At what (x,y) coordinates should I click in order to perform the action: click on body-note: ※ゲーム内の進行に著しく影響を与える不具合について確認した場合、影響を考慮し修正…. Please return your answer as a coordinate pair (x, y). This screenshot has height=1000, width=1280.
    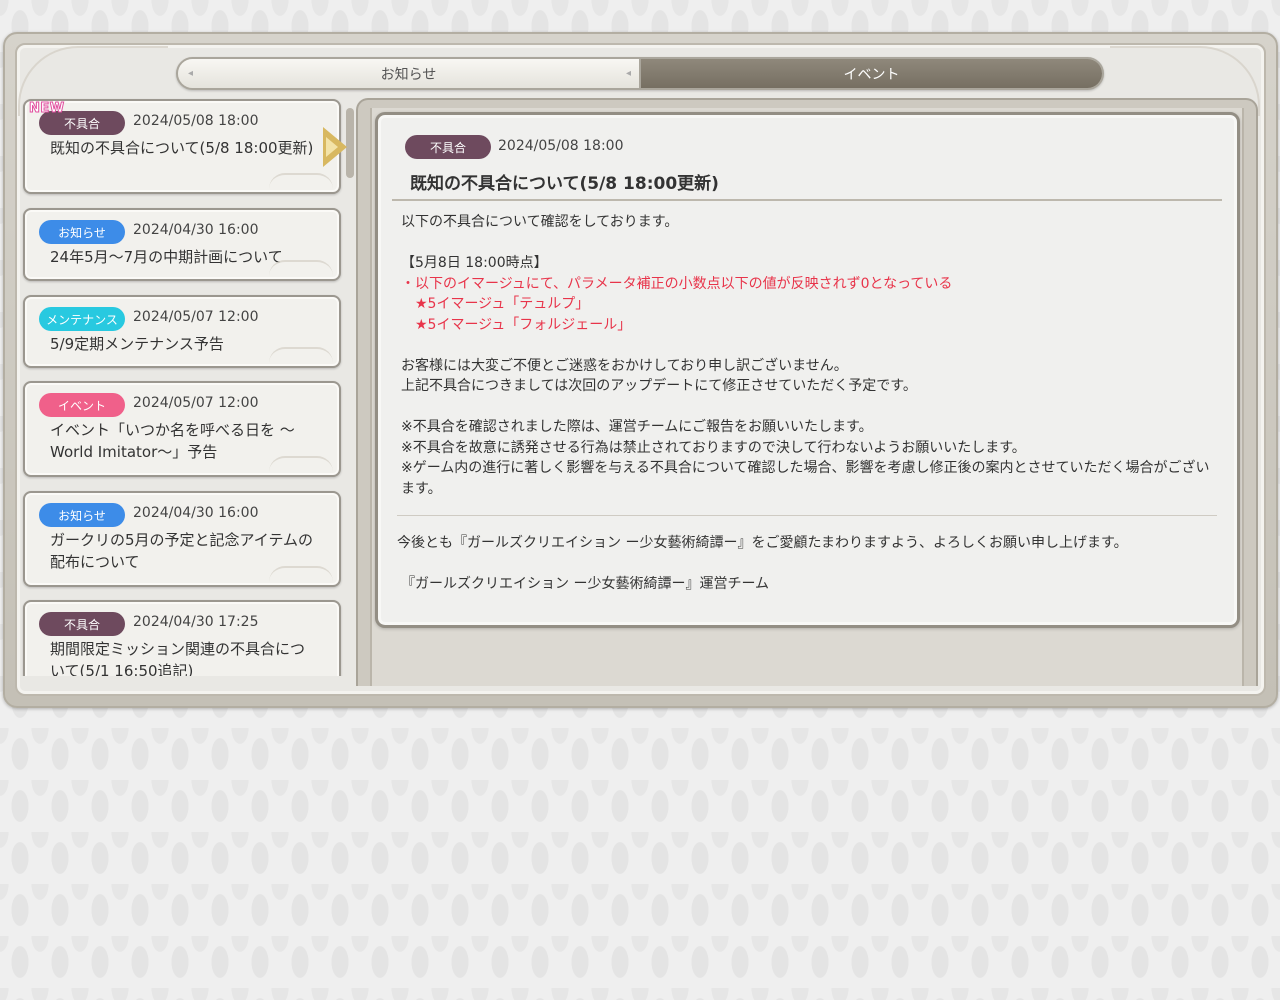
    Looking at the image, I should click on (805, 478).